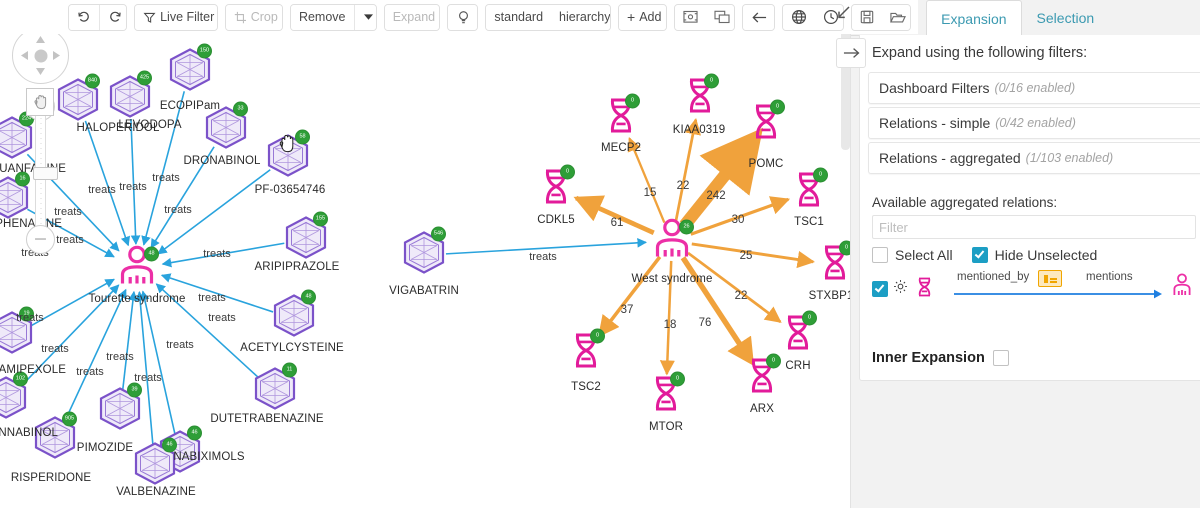 Image resolution: width=1200 pixels, height=508 pixels. Describe the element at coordinates (753, 255) in the screenshot. I see `edge-mentions-stxbp1` at that location.